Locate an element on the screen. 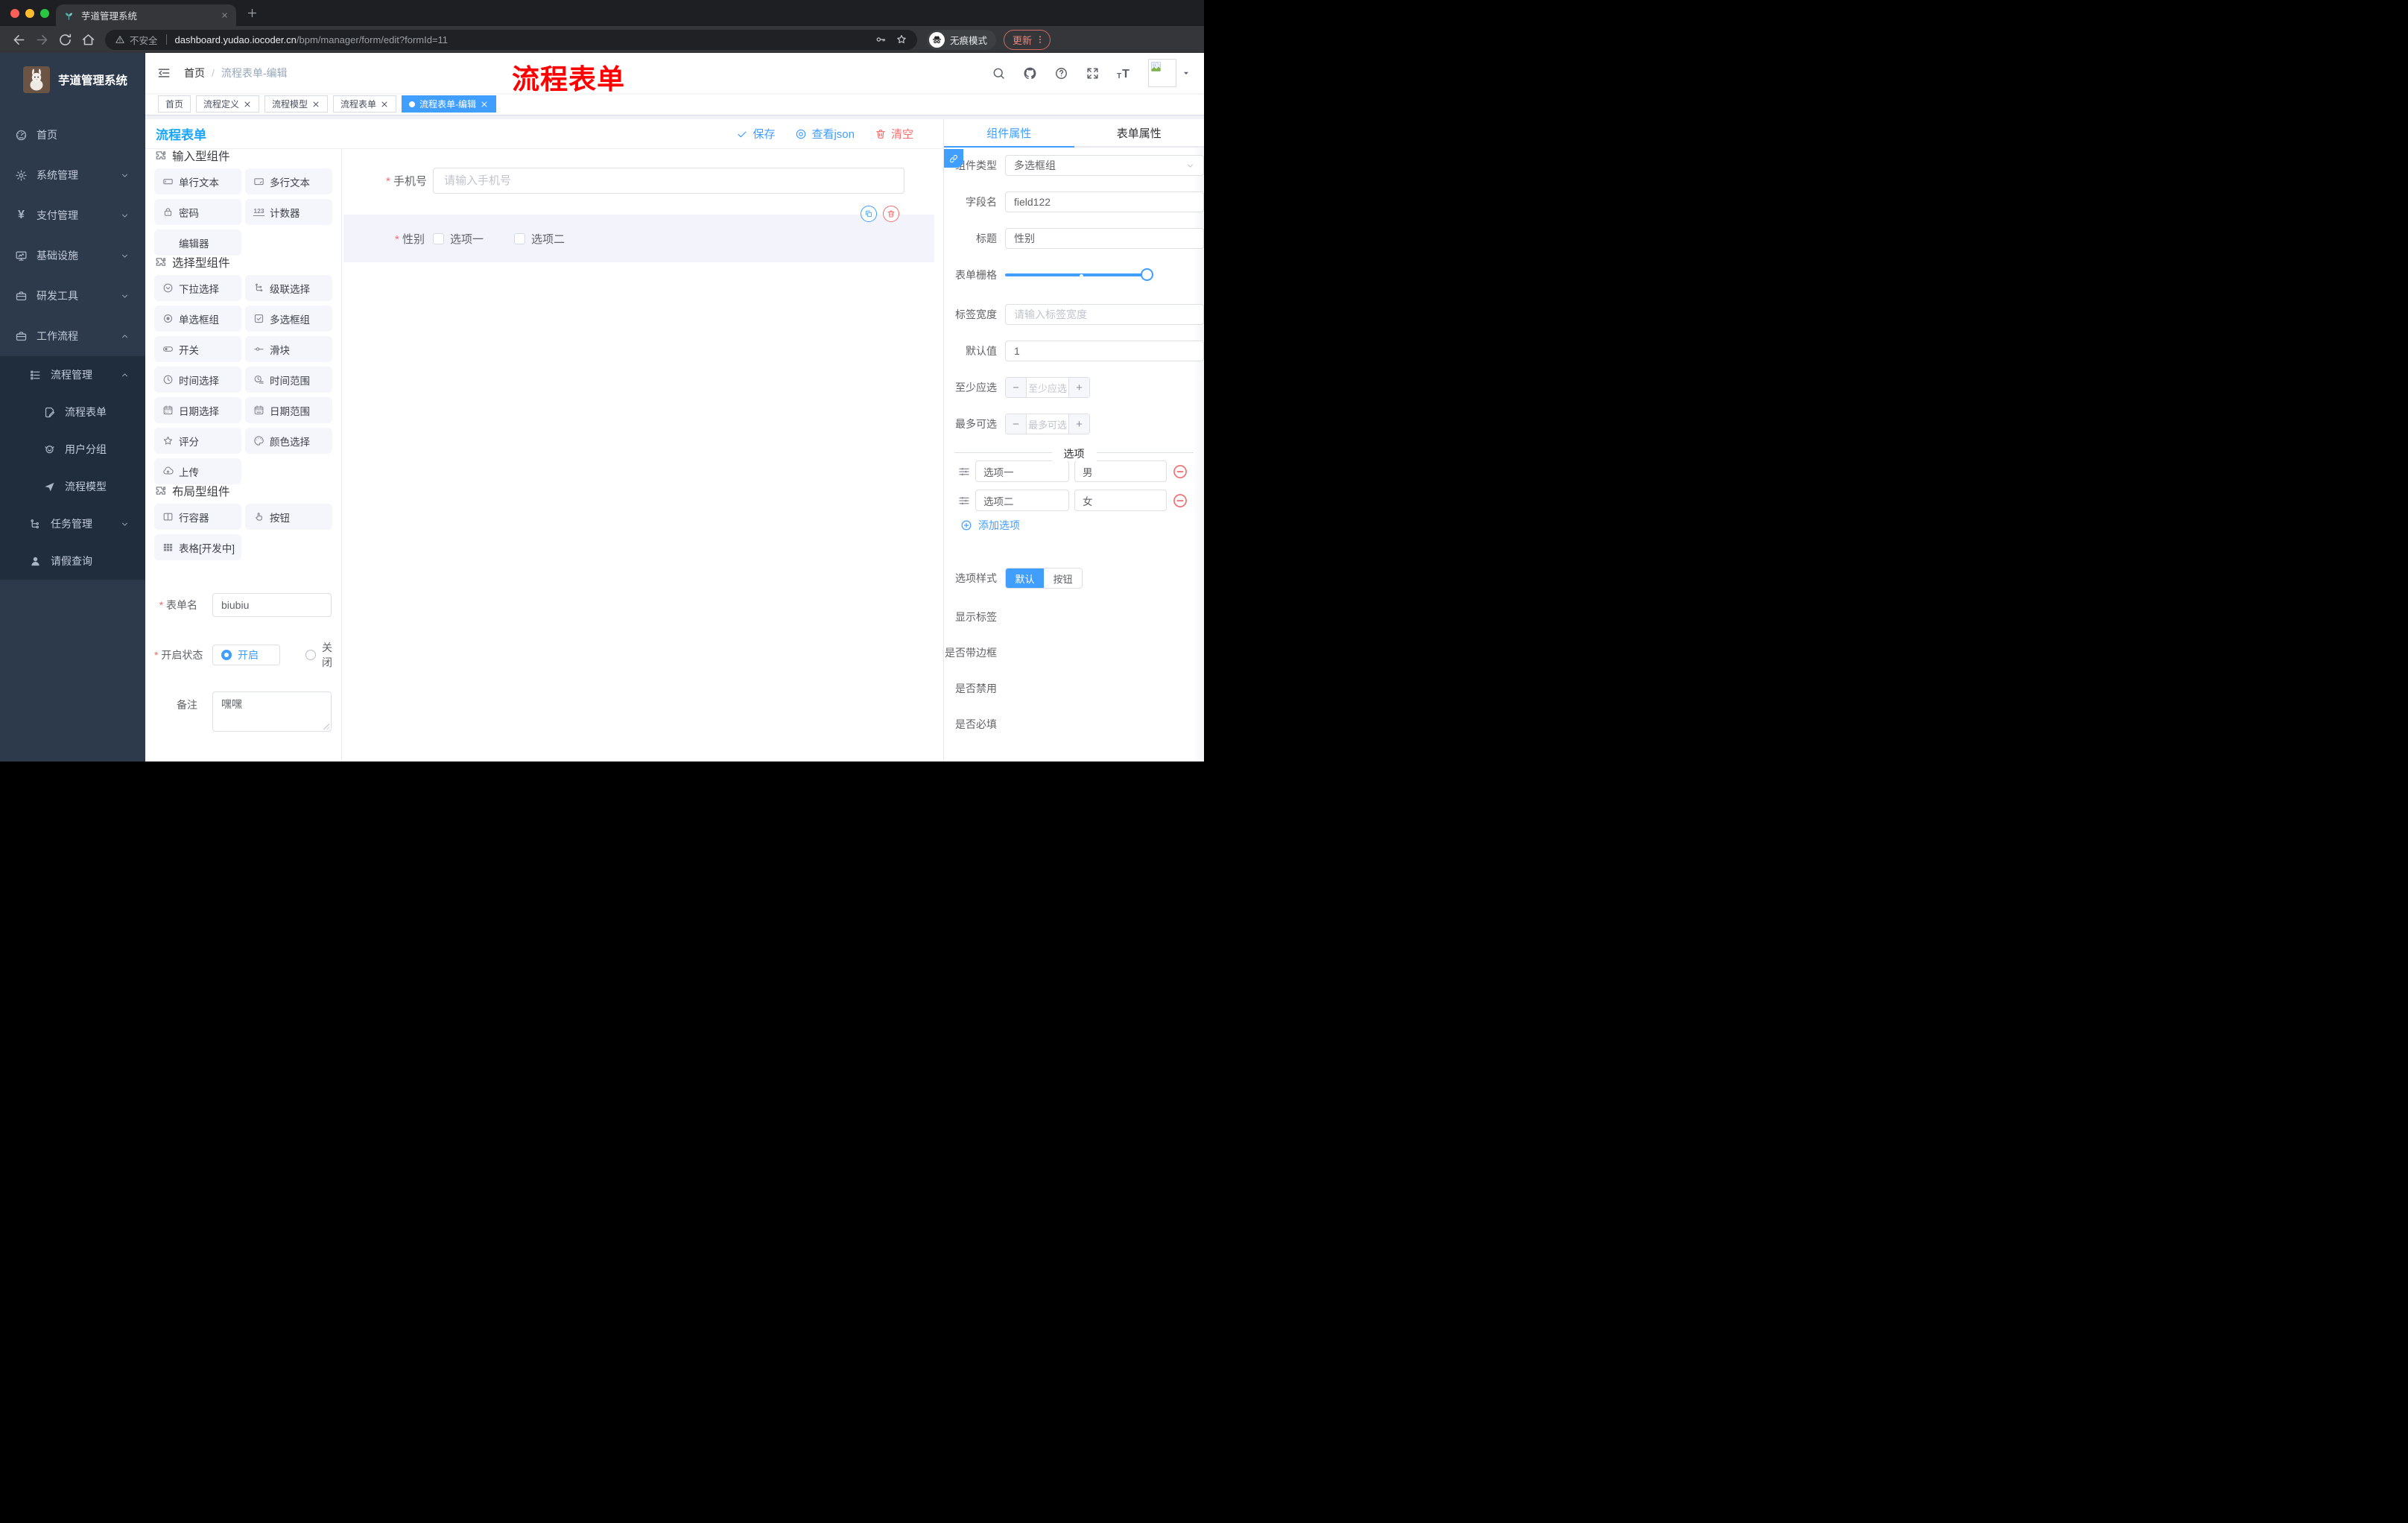 The width and height of the screenshot is (2408, 1523). home-icon is located at coordinates (88, 40).